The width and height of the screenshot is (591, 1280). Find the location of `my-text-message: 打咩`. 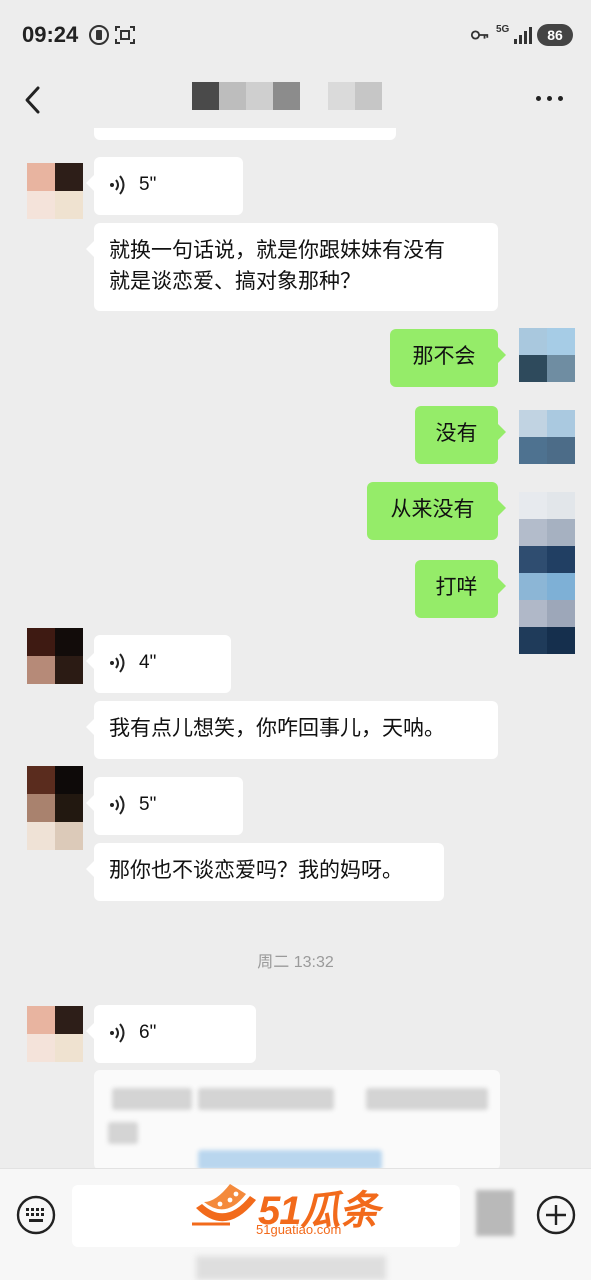

my-text-message: 打咩 is located at coordinates (460, 589).